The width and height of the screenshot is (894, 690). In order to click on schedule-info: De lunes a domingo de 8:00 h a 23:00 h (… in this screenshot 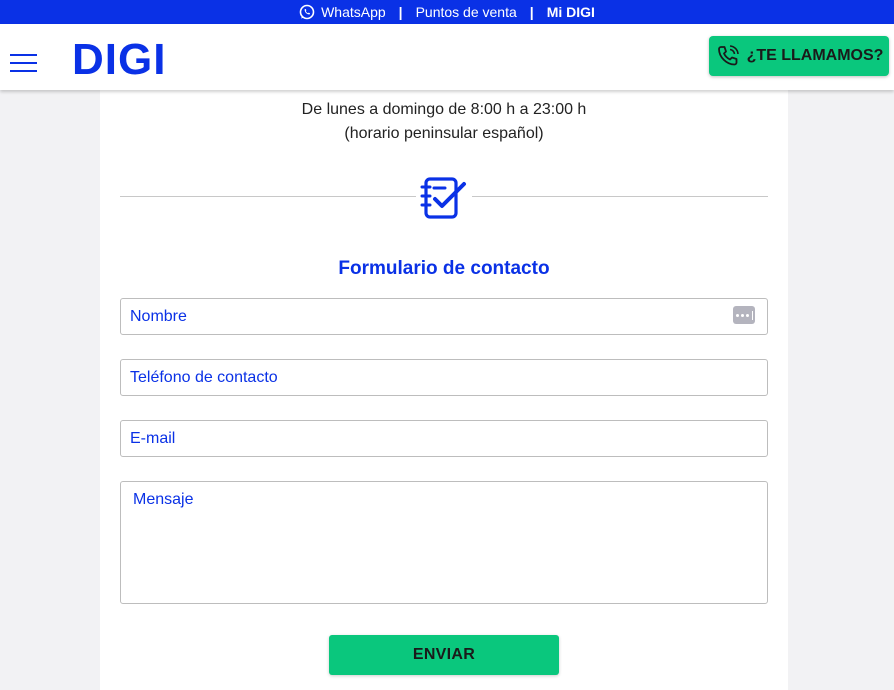, I will do `click(444, 122)`.